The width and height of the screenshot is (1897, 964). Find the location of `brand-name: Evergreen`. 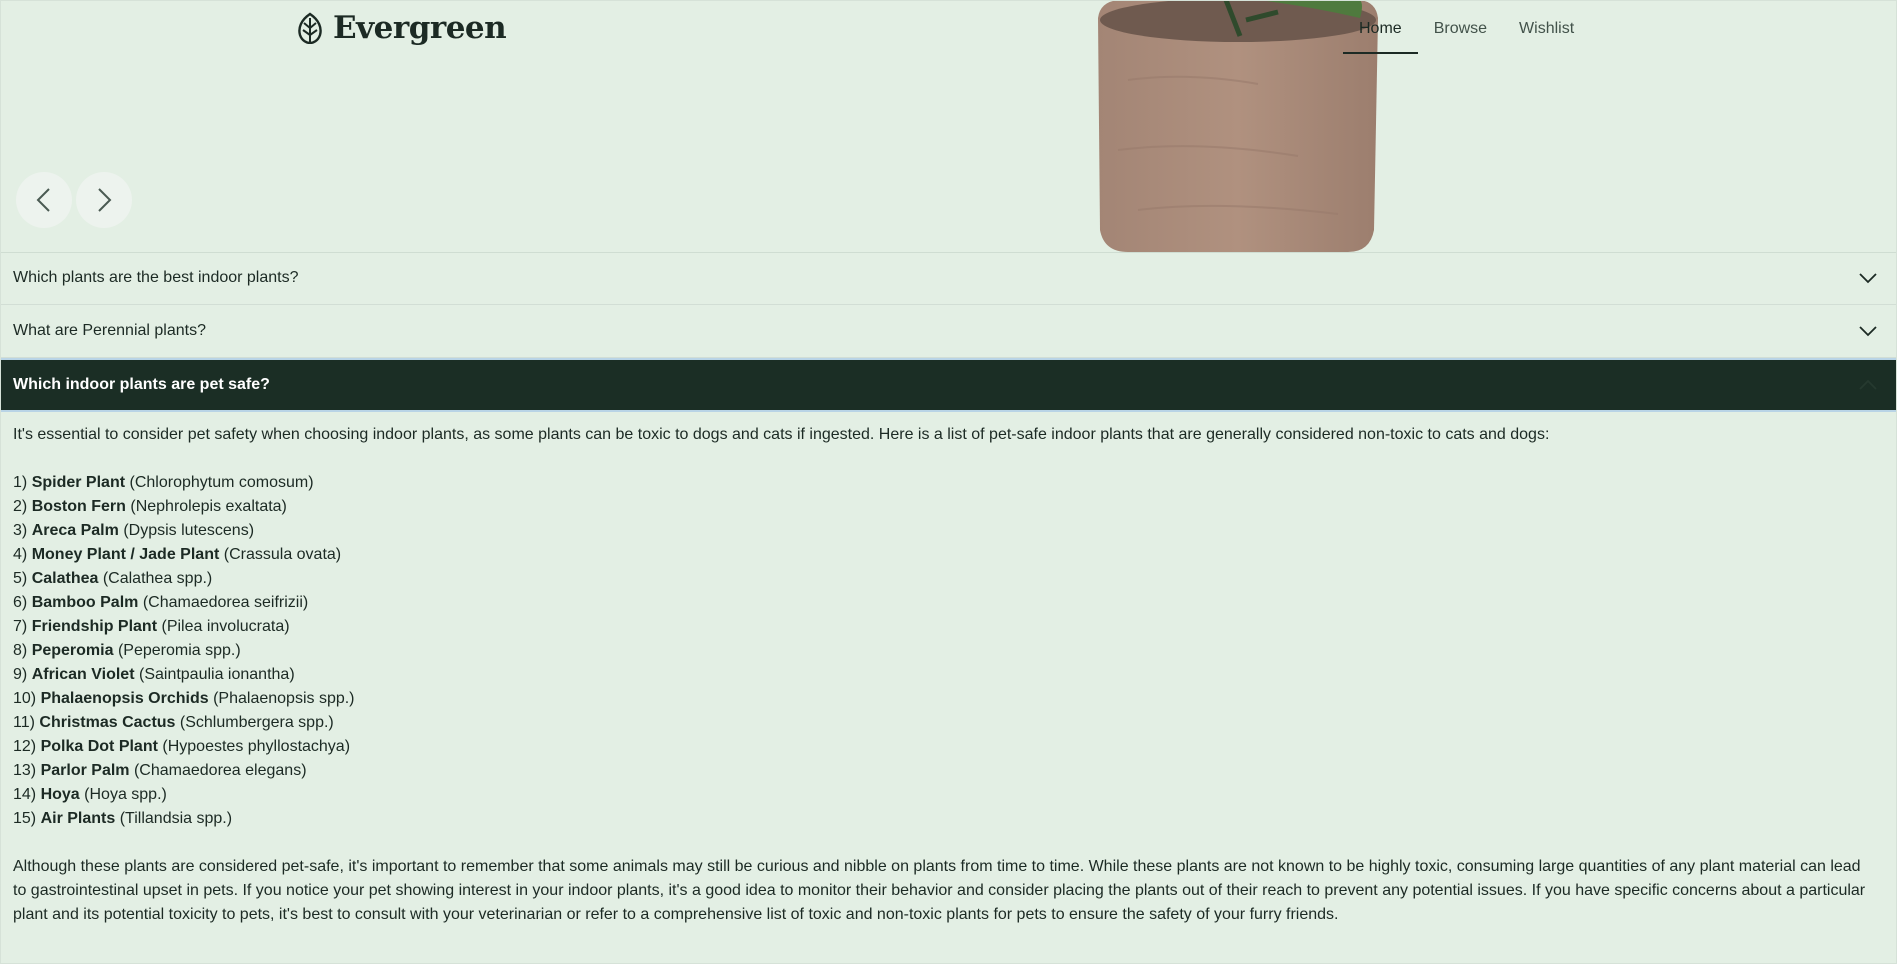

brand-name: Evergreen is located at coordinates (420, 28).